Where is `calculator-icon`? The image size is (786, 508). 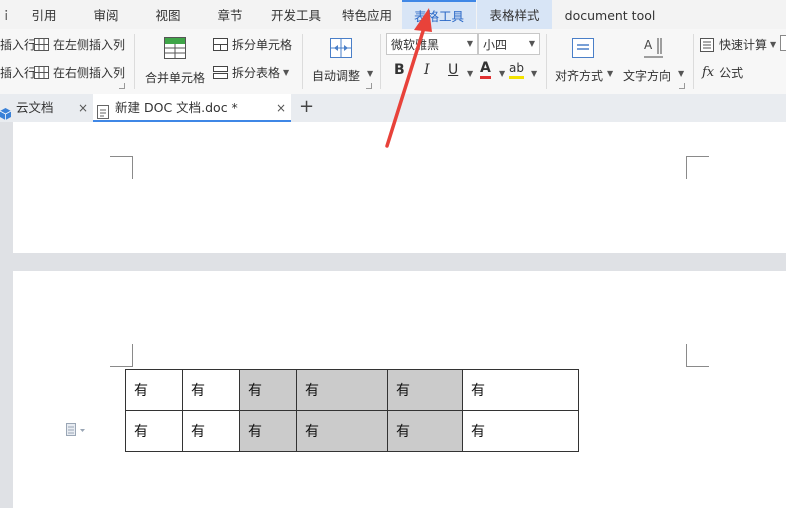
calculator-icon is located at coordinates (707, 44).